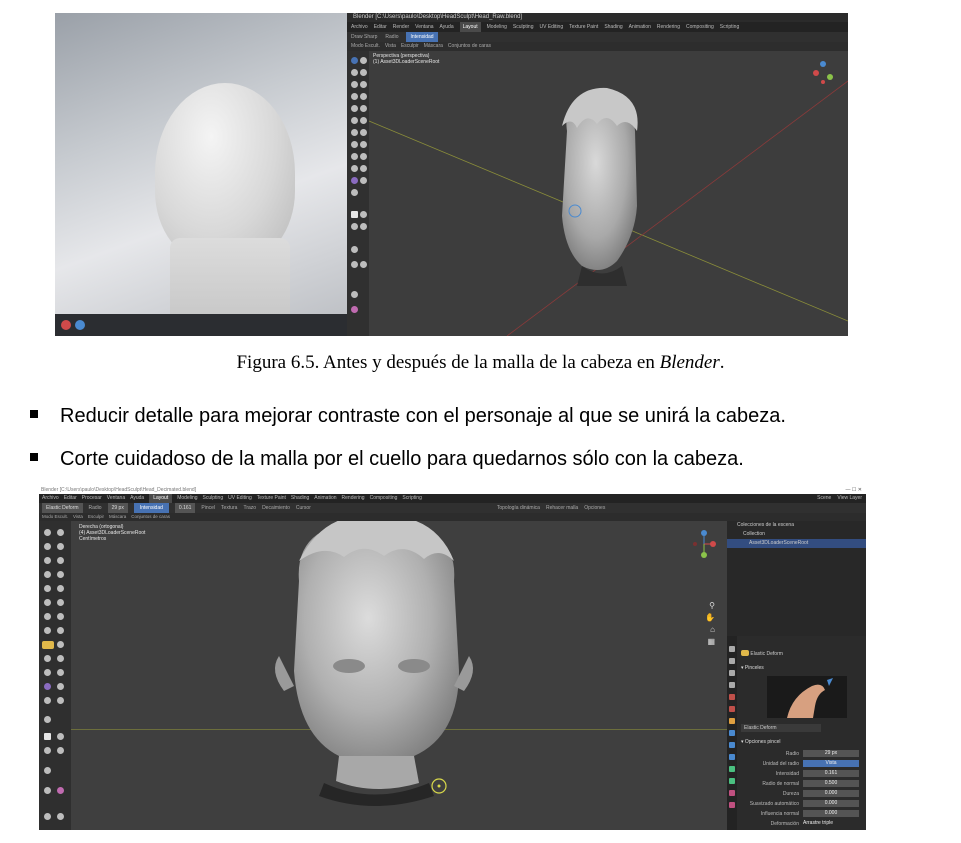  Describe the element at coordinates (47, 588) in the screenshot. I see `smooth-tool-icon` at that location.